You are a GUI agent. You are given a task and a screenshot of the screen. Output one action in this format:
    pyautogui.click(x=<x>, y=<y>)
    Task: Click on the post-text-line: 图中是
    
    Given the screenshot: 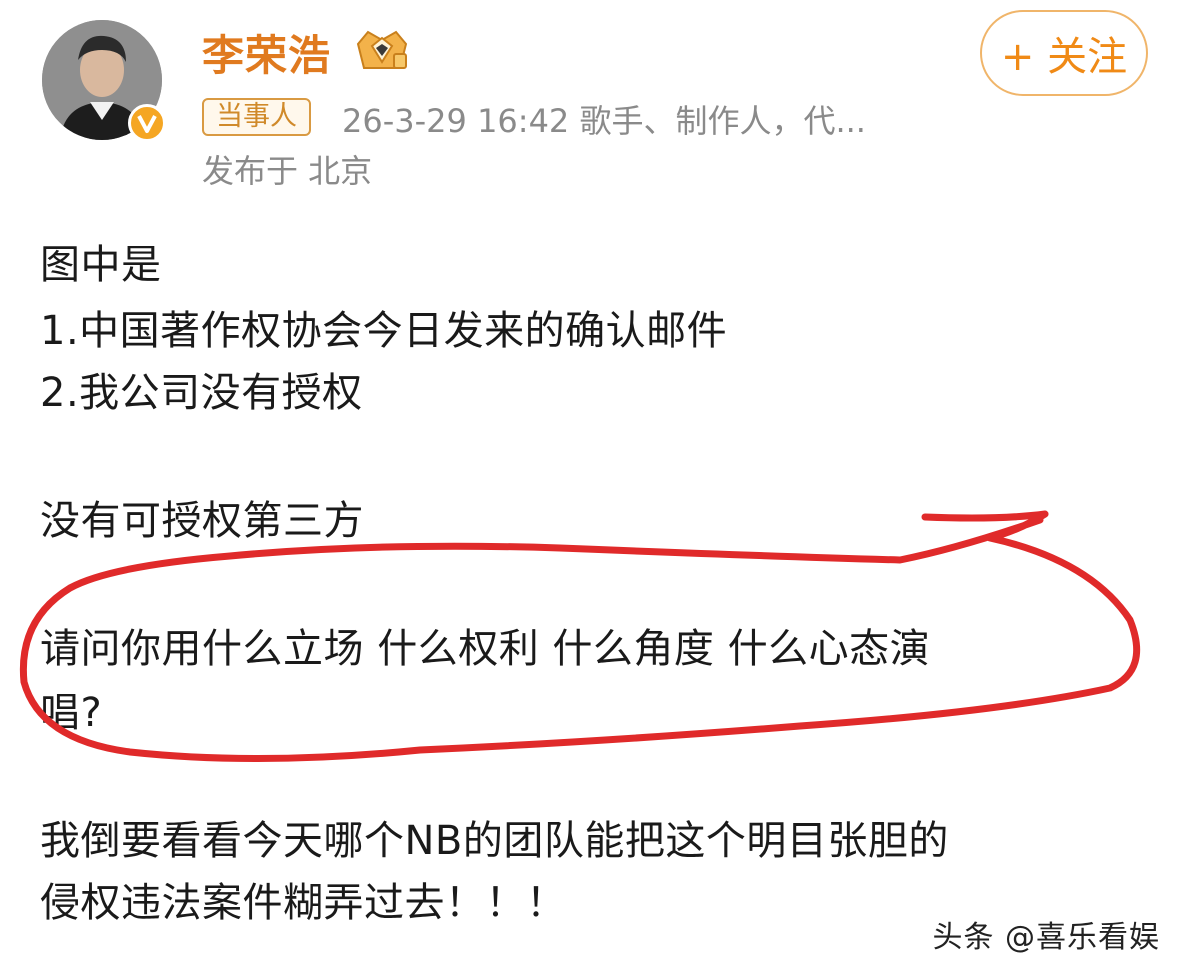 What is the action you would take?
    pyautogui.click(x=101, y=265)
    